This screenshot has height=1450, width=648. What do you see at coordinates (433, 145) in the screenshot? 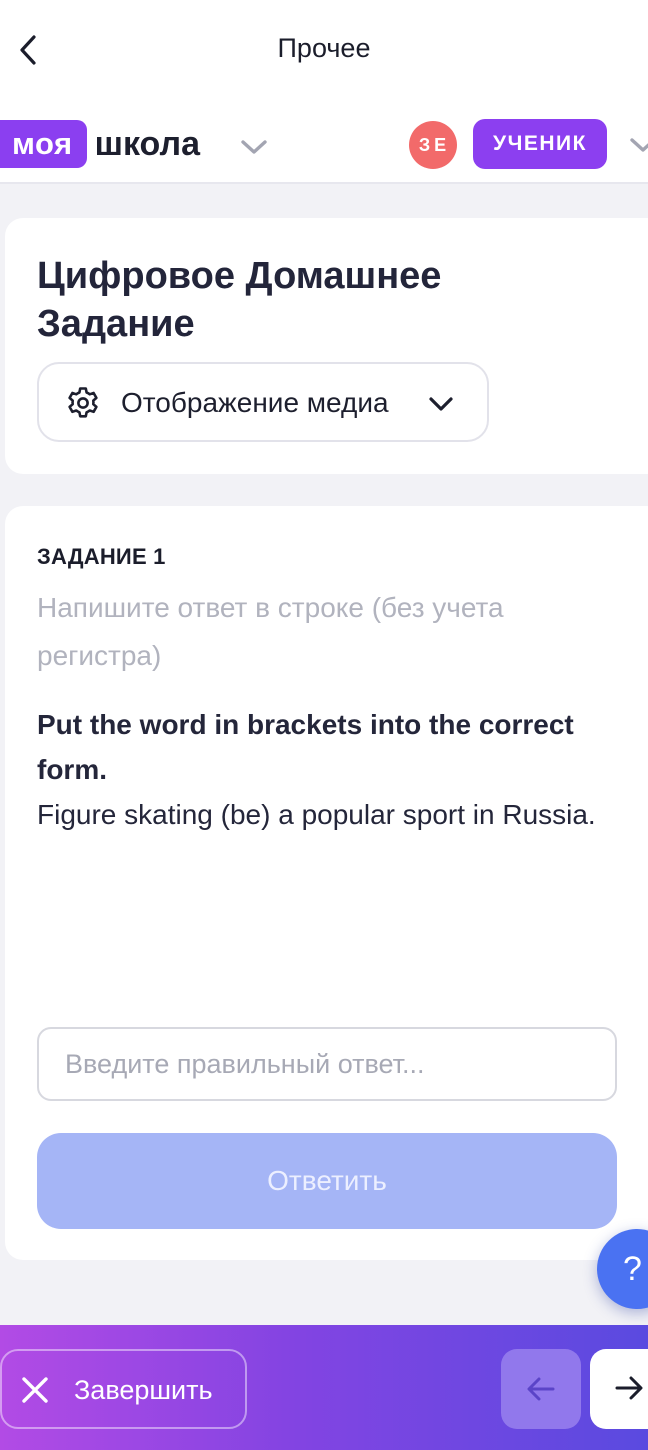
I see `avatar: ЗЕ` at bounding box center [433, 145].